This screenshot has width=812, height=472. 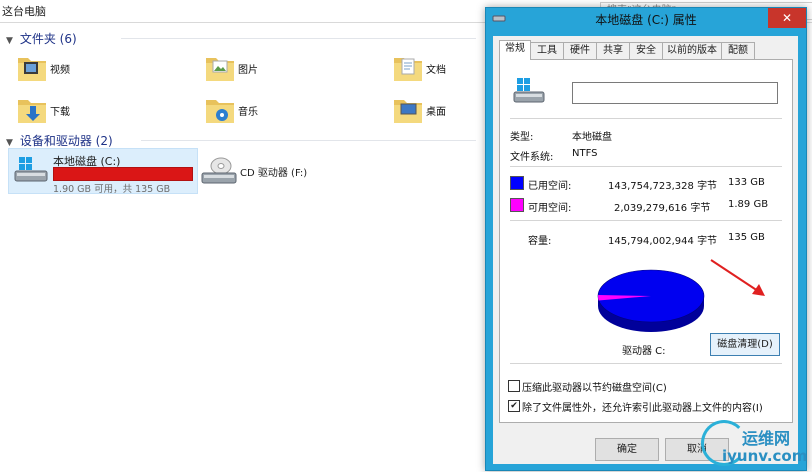 What do you see at coordinates (765, 456) in the screenshot?
I see `watermark-url: iyunv.com` at bounding box center [765, 456].